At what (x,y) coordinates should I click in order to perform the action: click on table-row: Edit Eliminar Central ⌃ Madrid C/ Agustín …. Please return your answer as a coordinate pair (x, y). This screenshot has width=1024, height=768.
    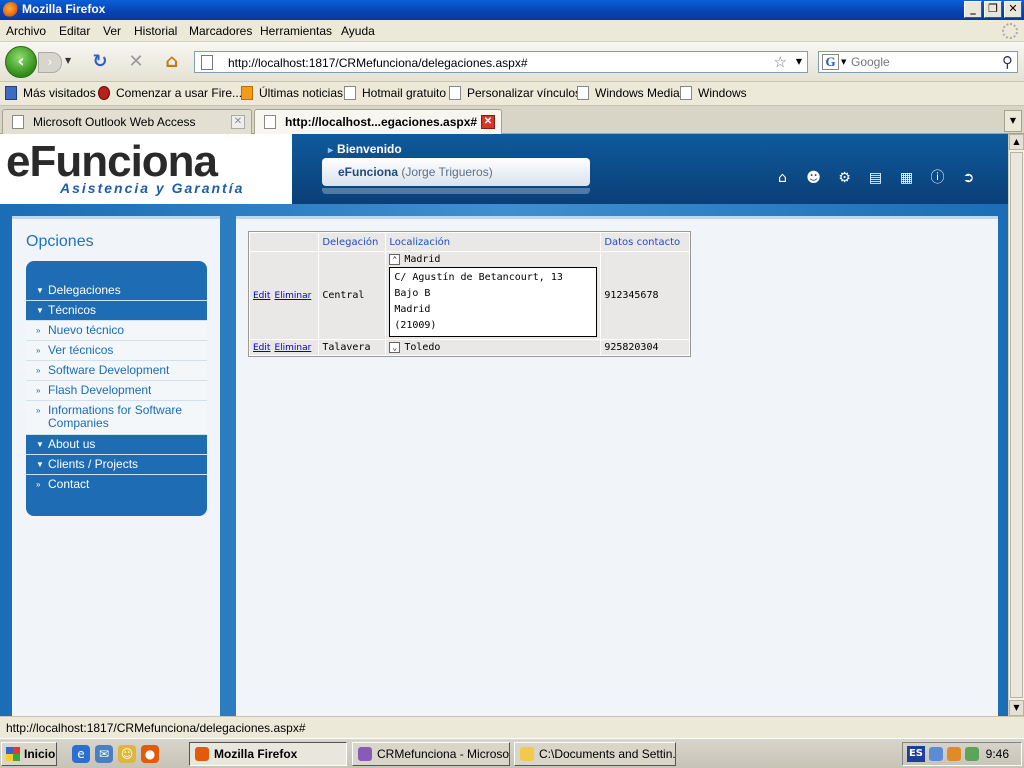
    Looking at the image, I should click on (470, 295).